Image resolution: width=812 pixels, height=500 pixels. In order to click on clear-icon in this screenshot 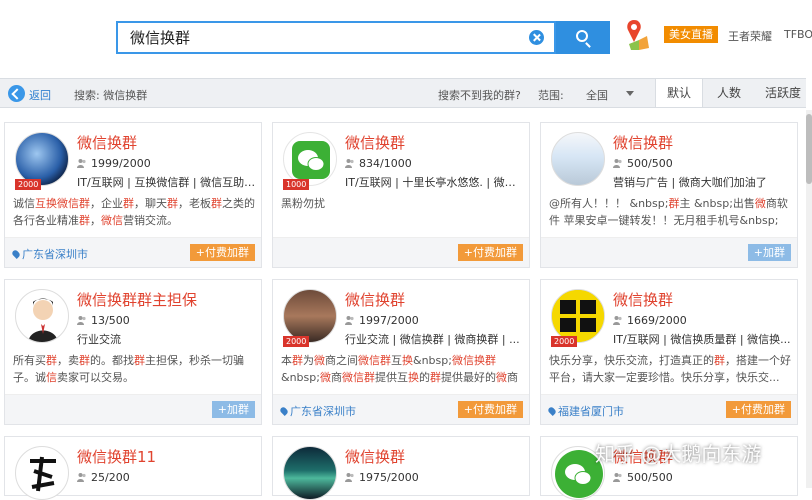, I will do `click(536, 37)`.